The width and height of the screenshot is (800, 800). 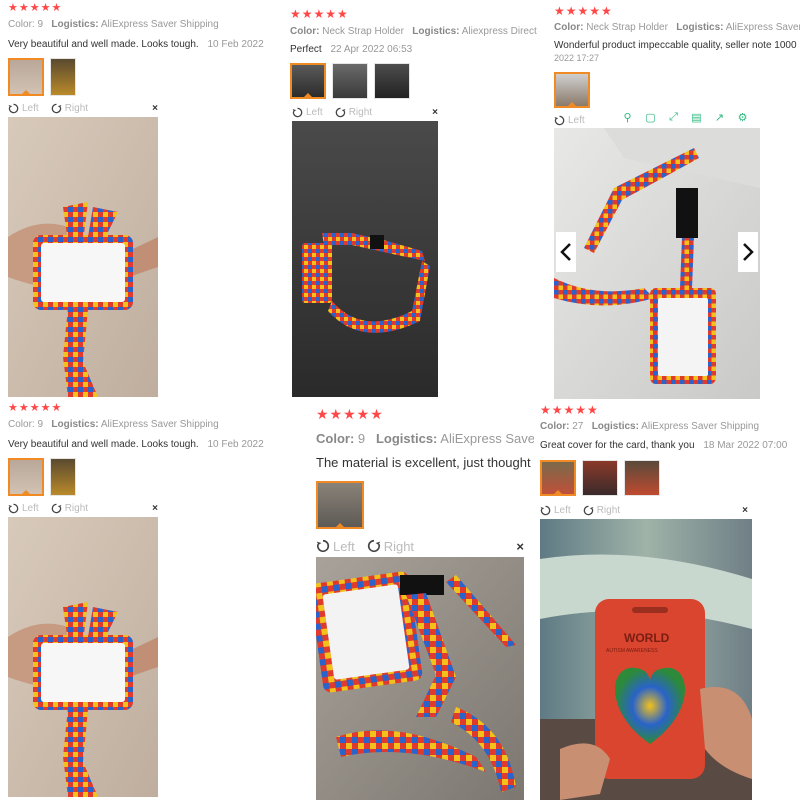 What do you see at coordinates (650, 117) in the screenshot?
I see `fit-icon: ▢` at bounding box center [650, 117].